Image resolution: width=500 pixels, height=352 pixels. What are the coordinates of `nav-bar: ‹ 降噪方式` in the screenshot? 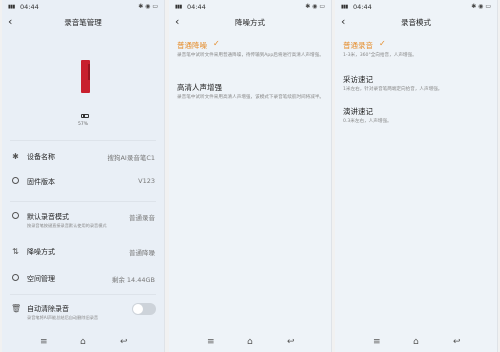 It's located at (250, 23).